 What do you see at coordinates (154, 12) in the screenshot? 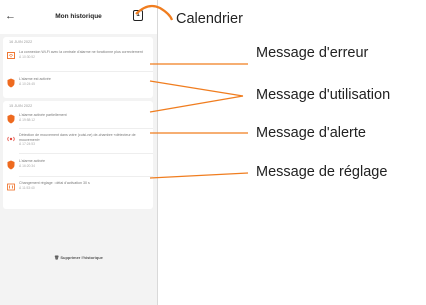
I see `calendar-callout-arc` at bounding box center [154, 12].